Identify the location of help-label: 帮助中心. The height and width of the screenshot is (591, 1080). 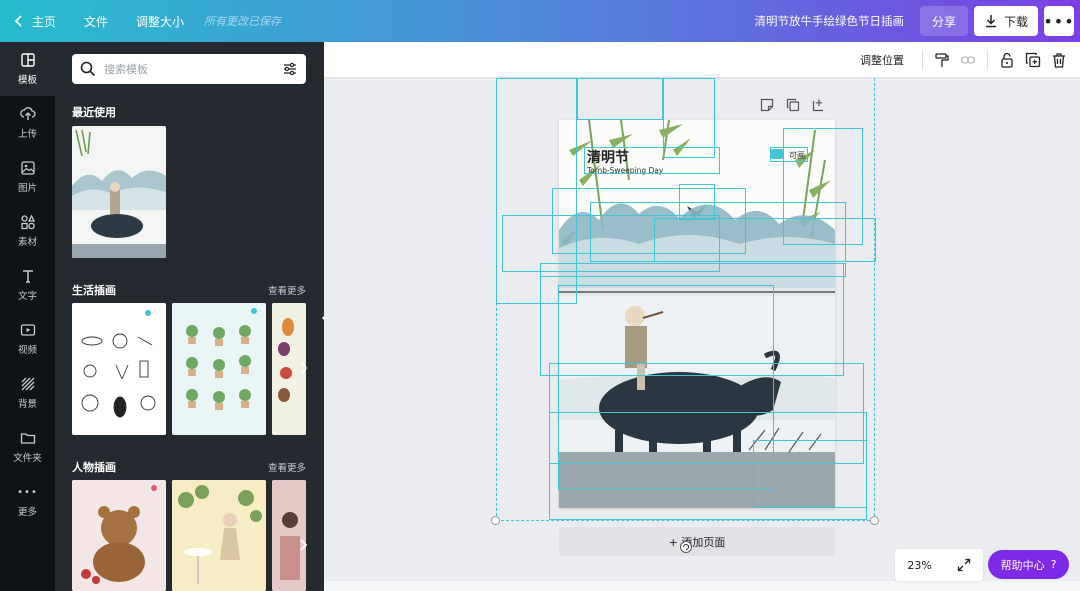
(1022, 565).